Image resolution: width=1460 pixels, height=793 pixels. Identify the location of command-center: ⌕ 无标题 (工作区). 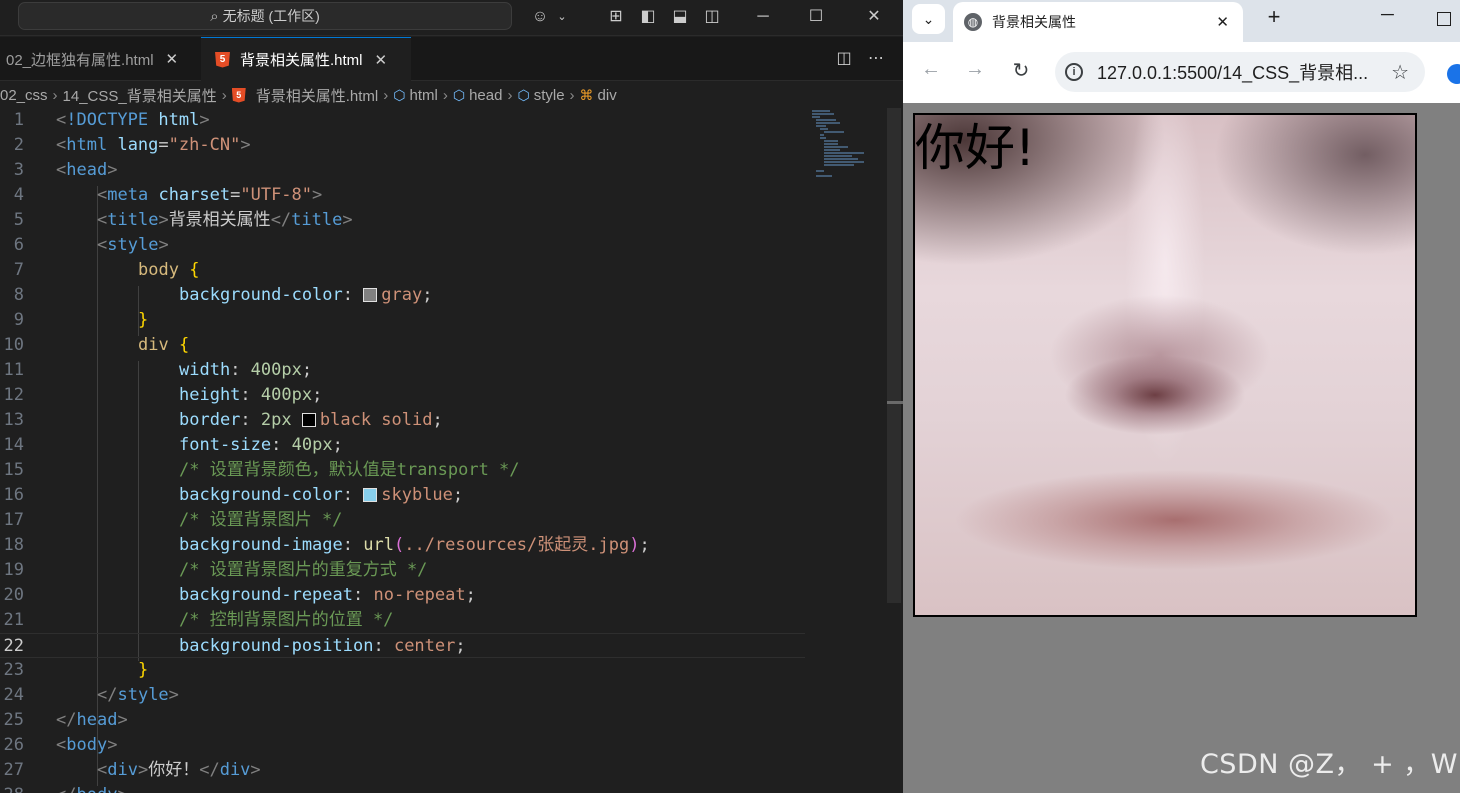
(265, 16).